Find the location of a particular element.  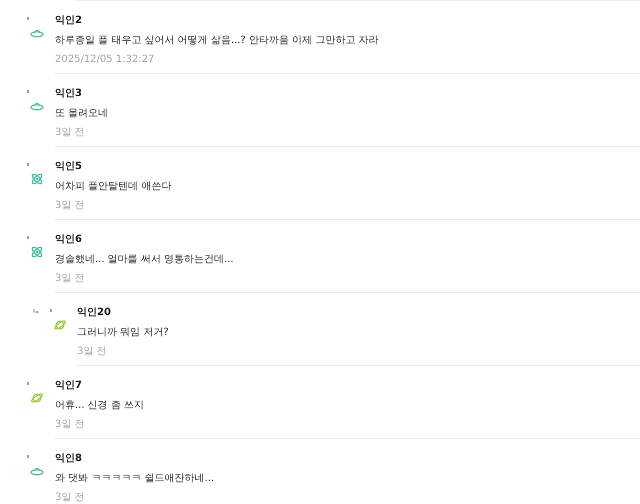

comment-text: 그러니까 뭐임 저거? is located at coordinates (123, 333).